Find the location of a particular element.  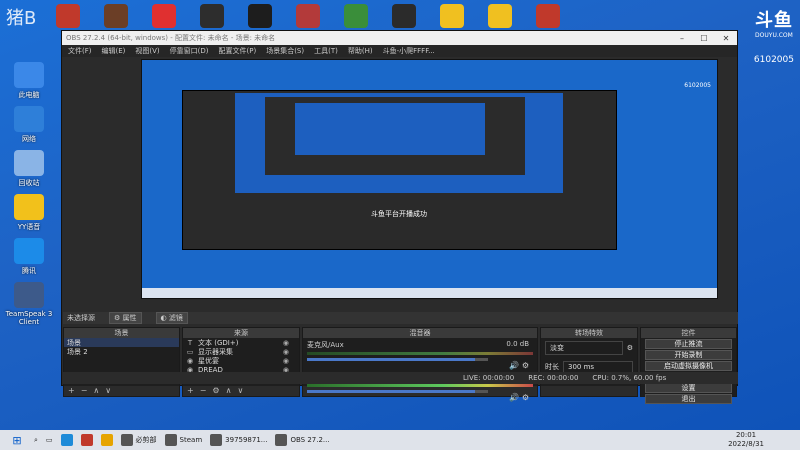

control-button: 开始录制 is located at coordinates (688, 355).